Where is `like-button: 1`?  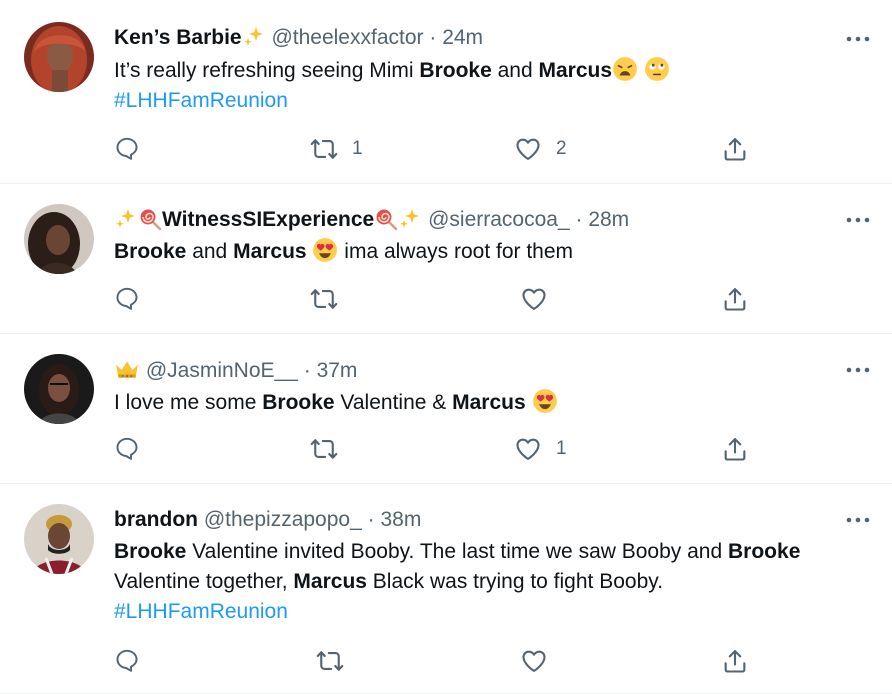 like-button: 1 is located at coordinates (540, 449).